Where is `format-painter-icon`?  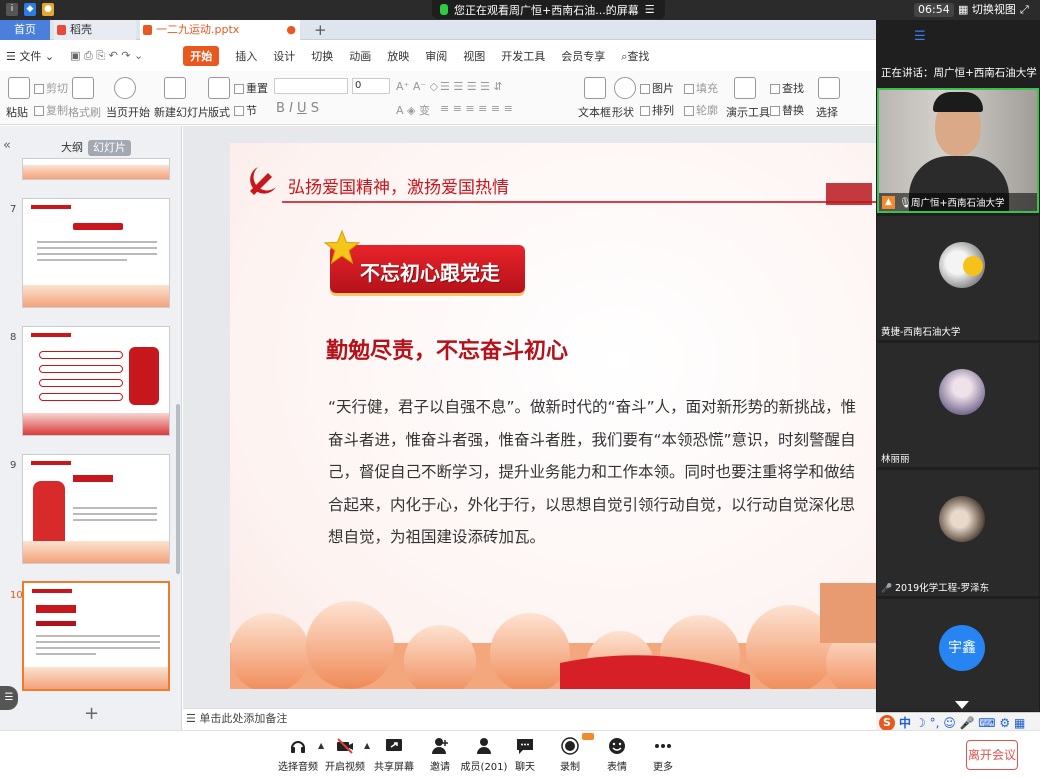 format-painter-icon is located at coordinates (83, 88).